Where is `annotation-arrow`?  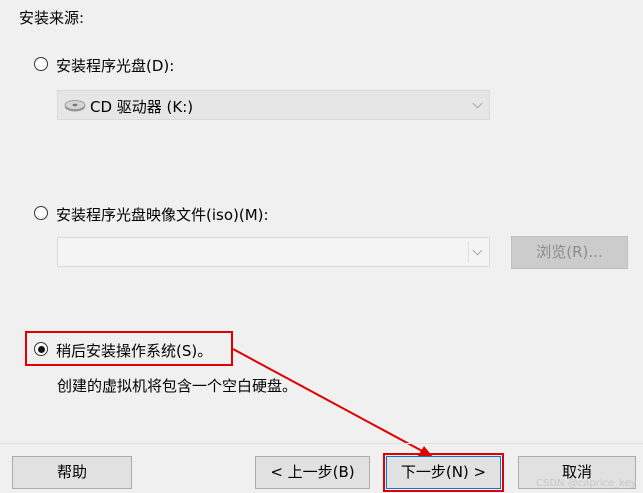
annotation-arrow is located at coordinates (332, 402).